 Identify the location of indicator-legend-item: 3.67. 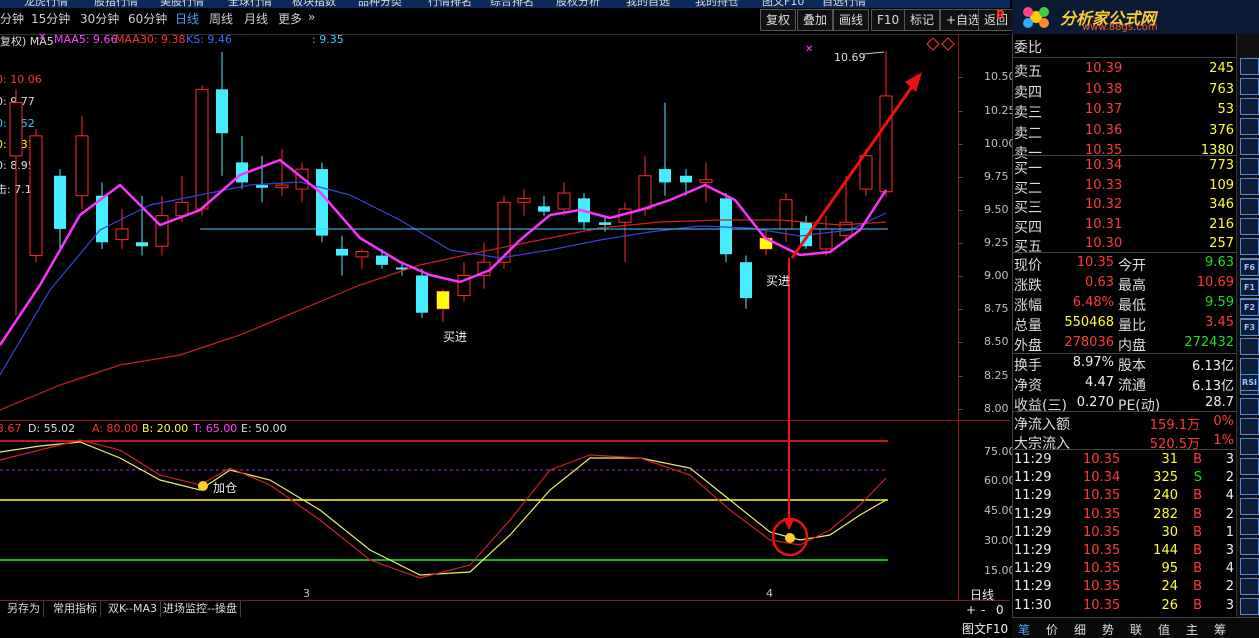
(11, 428).